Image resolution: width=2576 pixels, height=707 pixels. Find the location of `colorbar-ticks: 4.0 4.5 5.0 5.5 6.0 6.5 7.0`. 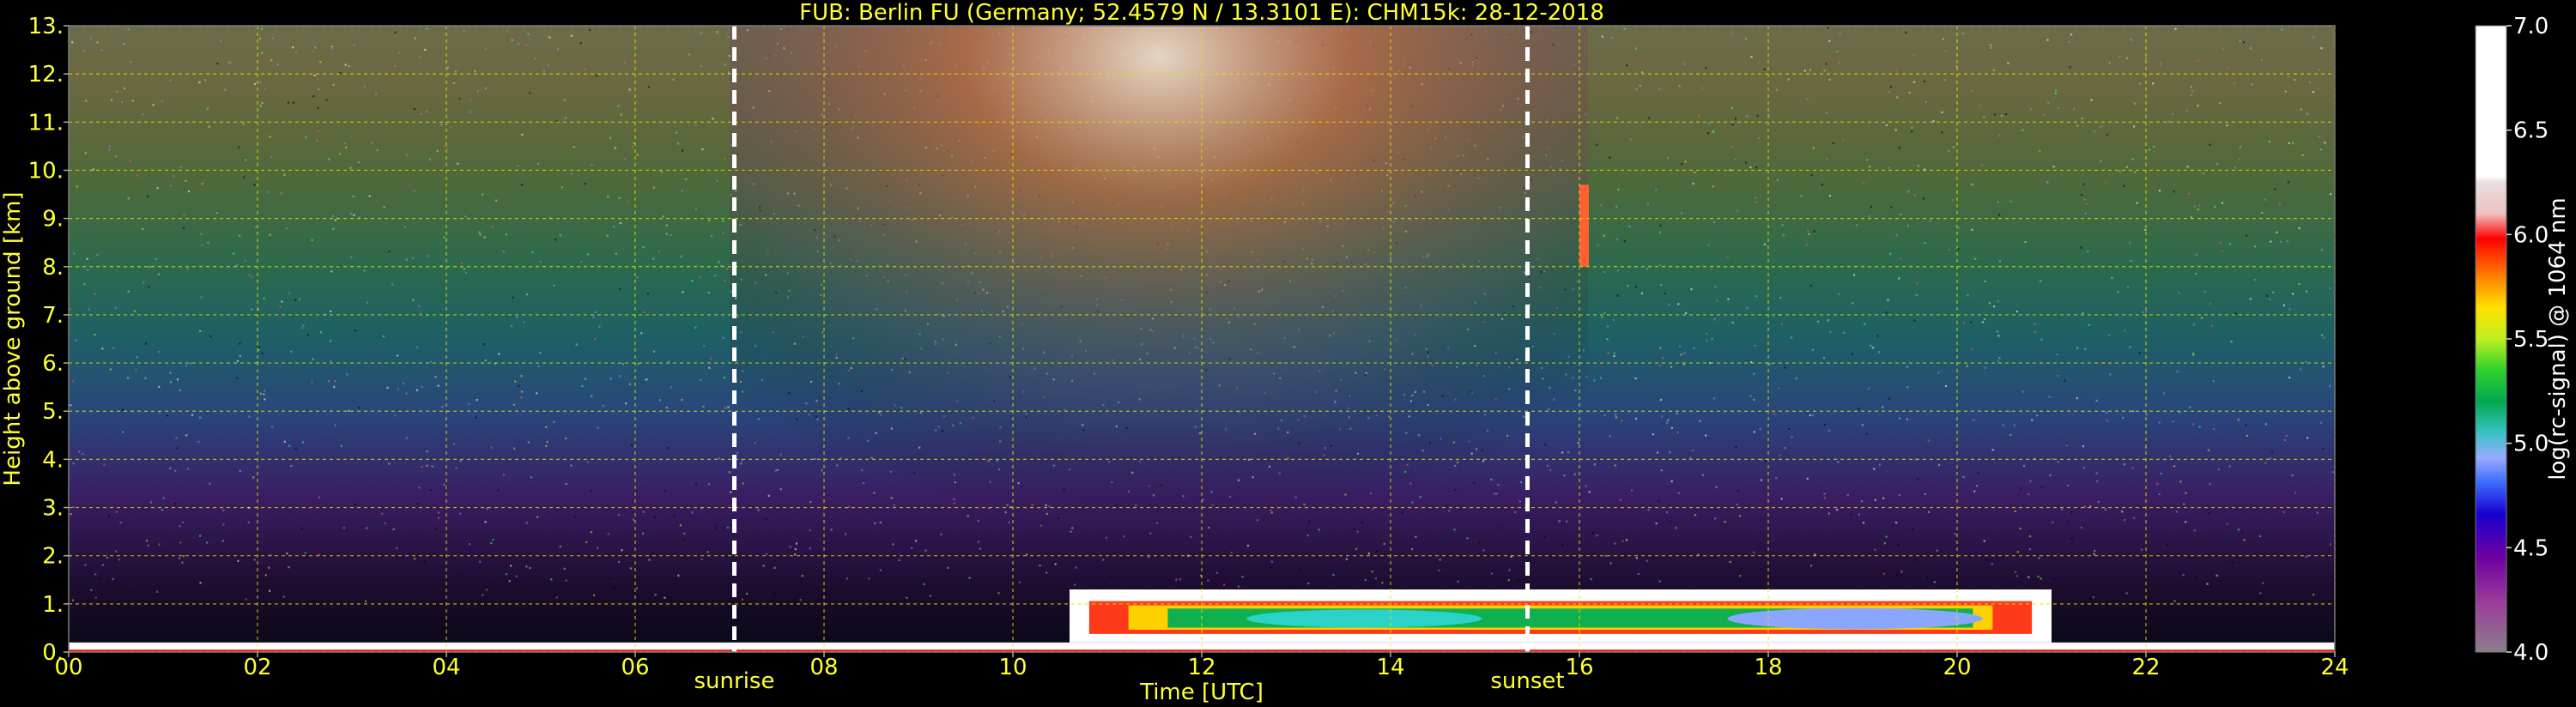

colorbar-ticks: 4.0 4.5 5.0 5.5 6.0 6.5 7.0 is located at coordinates (2527, 340).